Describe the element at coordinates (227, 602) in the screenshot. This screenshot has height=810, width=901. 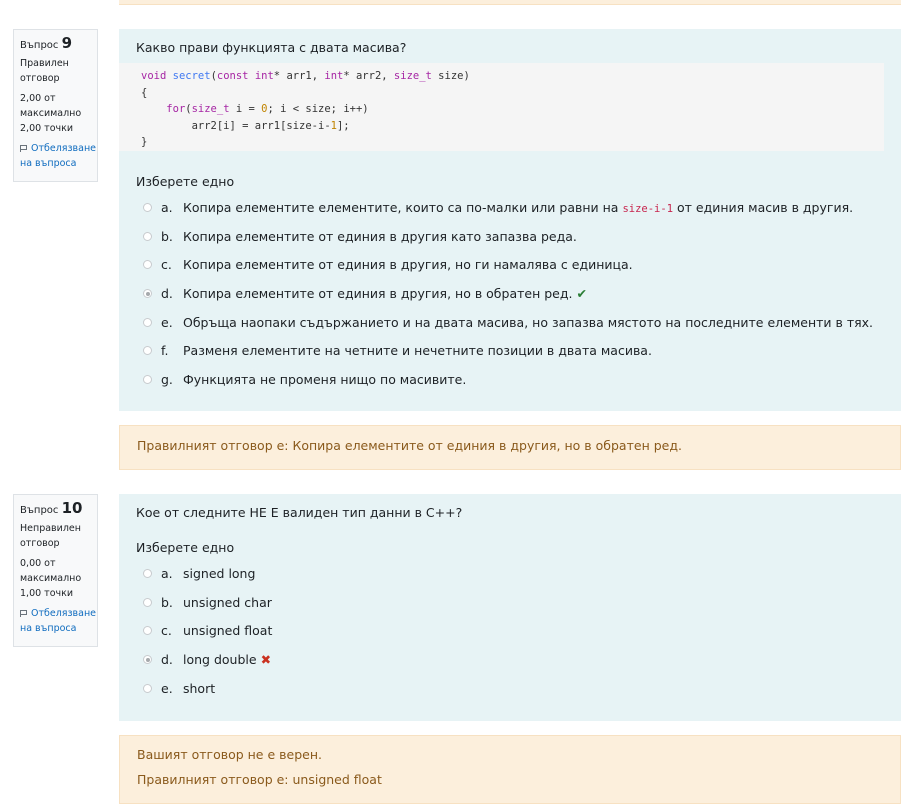
I see `answer-label: unsigned char` at that location.